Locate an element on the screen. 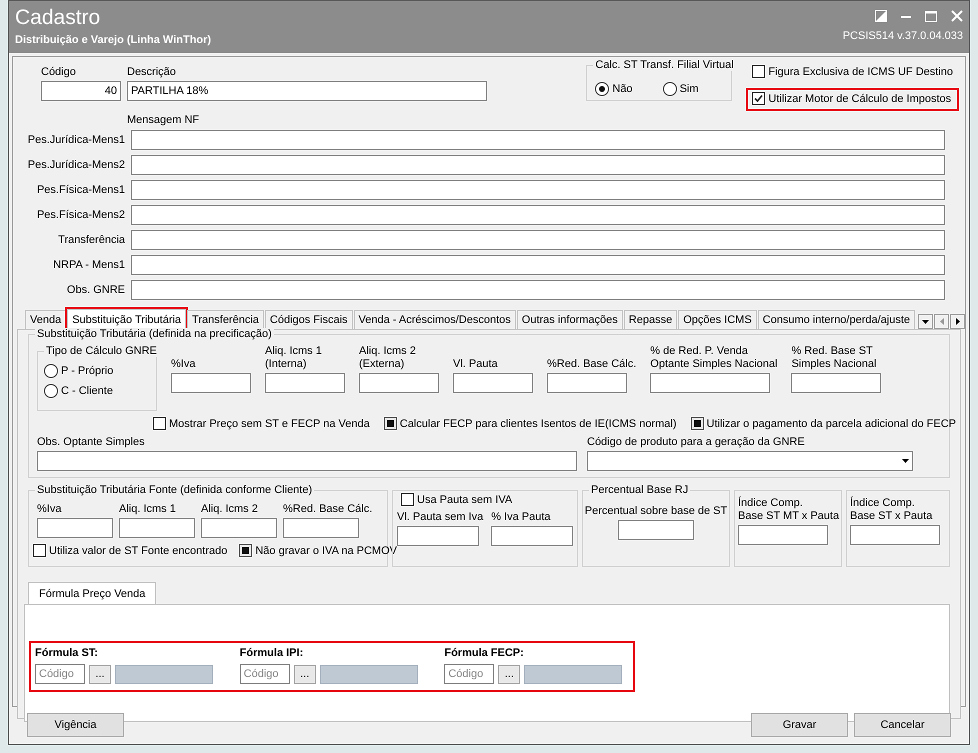 This screenshot has width=978, height=753. group-title: Substituição Tributária Fonte (definida conforme Cliente) is located at coordinates (174, 490).